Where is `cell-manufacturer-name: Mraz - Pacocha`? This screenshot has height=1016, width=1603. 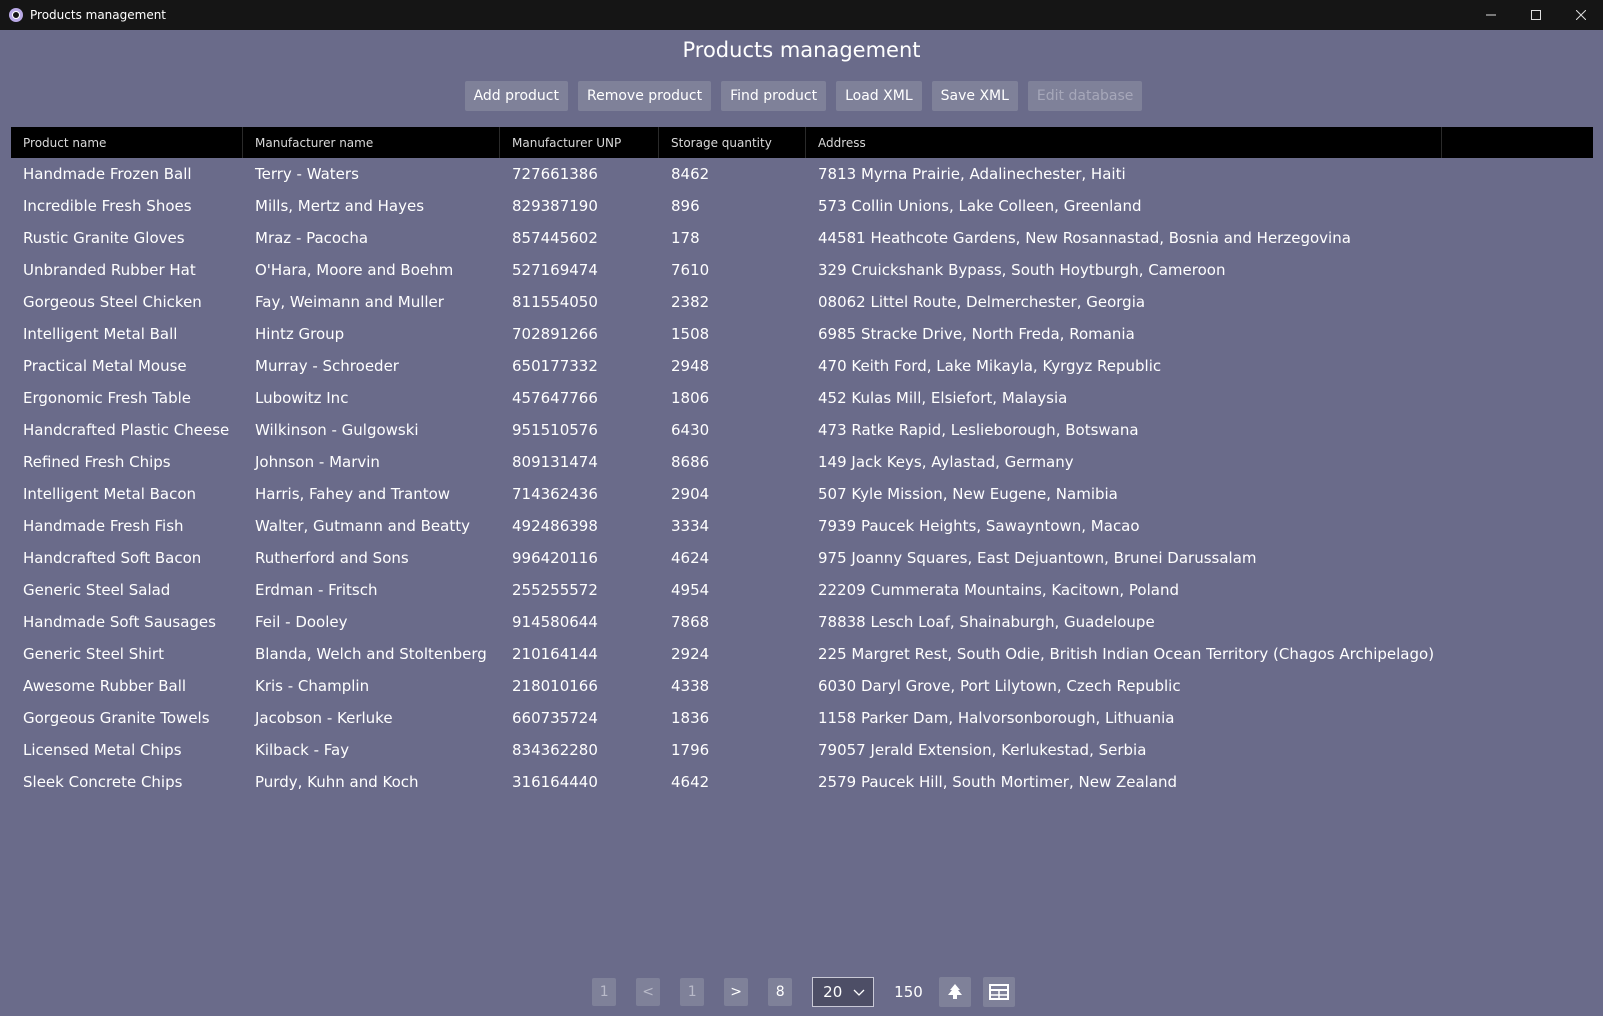 cell-manufacturer-name: Mraz - Pacocha is located at coordinates (312, 238).